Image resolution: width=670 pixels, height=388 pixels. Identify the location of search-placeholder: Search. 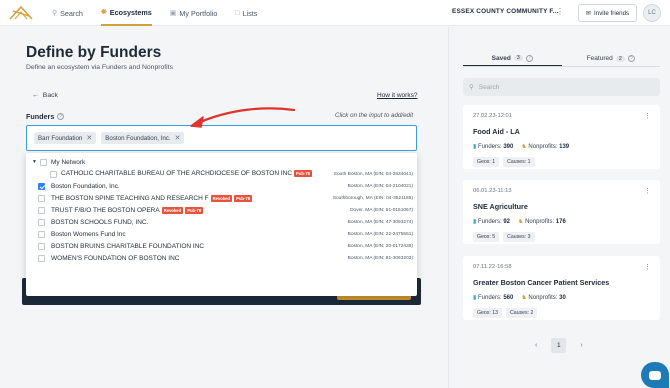
(489, 87).